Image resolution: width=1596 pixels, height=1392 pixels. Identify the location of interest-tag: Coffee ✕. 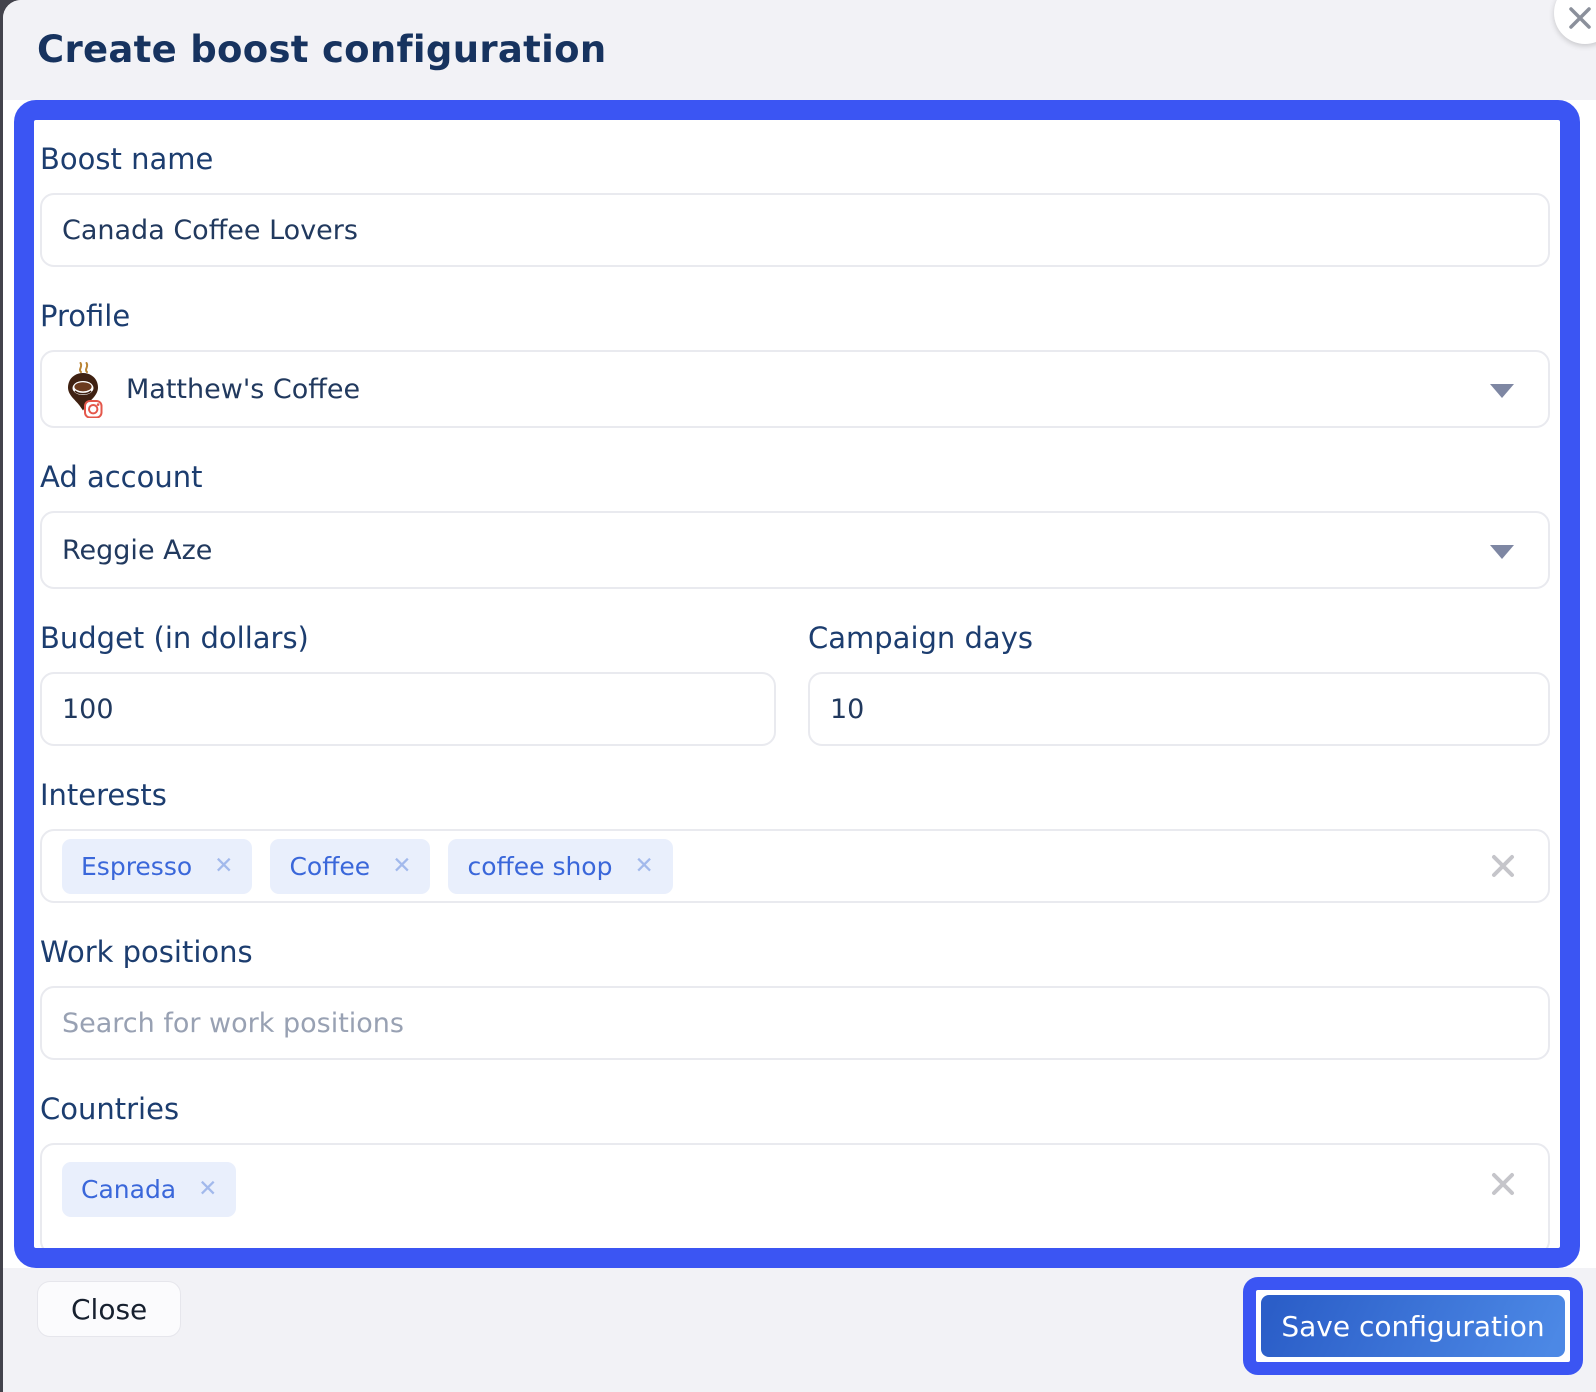
(350, 866).